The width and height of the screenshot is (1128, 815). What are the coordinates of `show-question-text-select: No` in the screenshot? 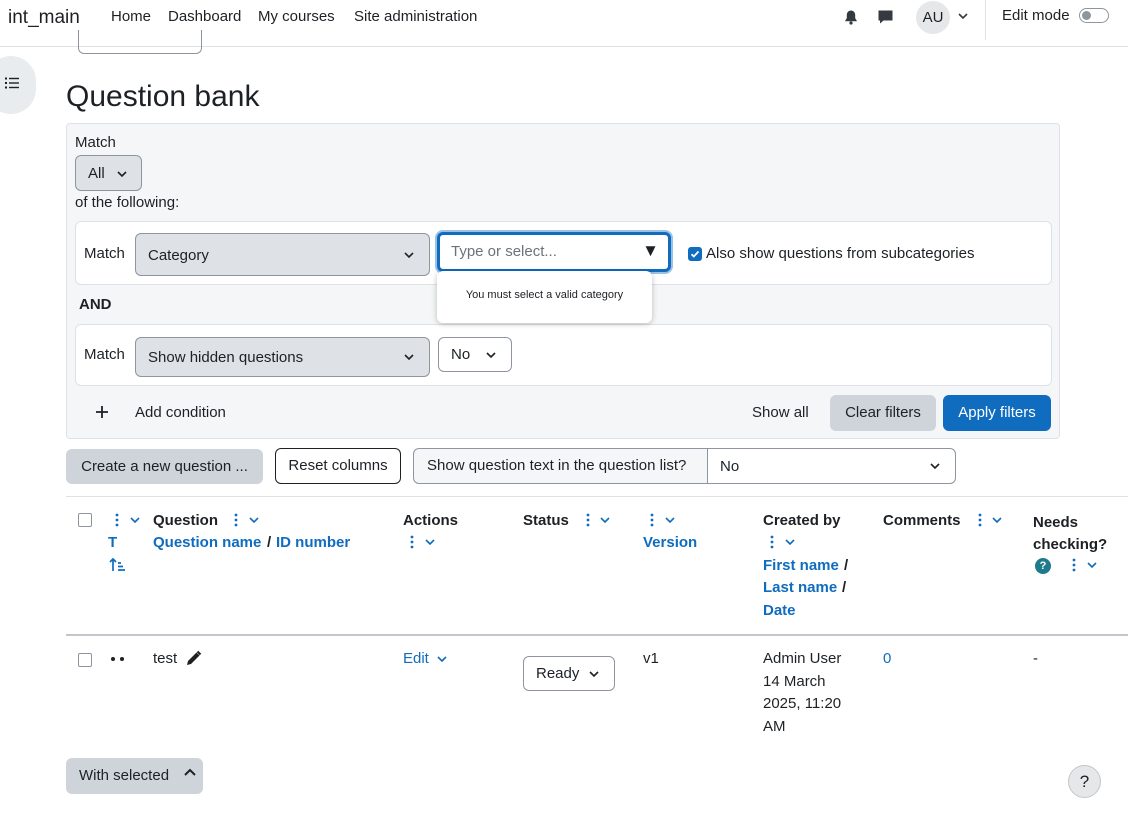 It's located at (831, 466).